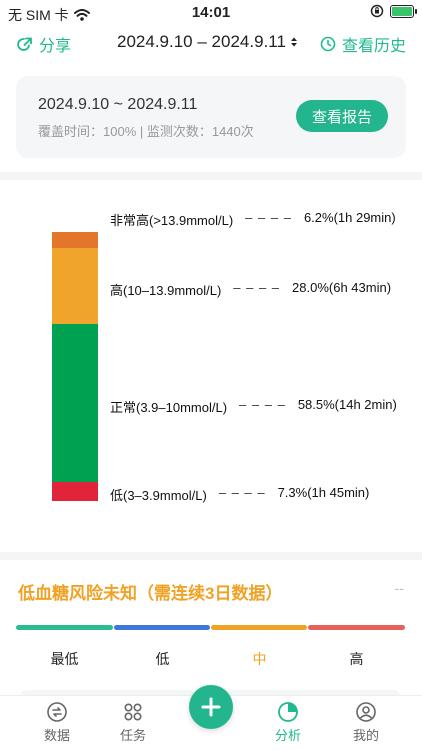  I want to click on share-button: 分享, so click(43, 44).